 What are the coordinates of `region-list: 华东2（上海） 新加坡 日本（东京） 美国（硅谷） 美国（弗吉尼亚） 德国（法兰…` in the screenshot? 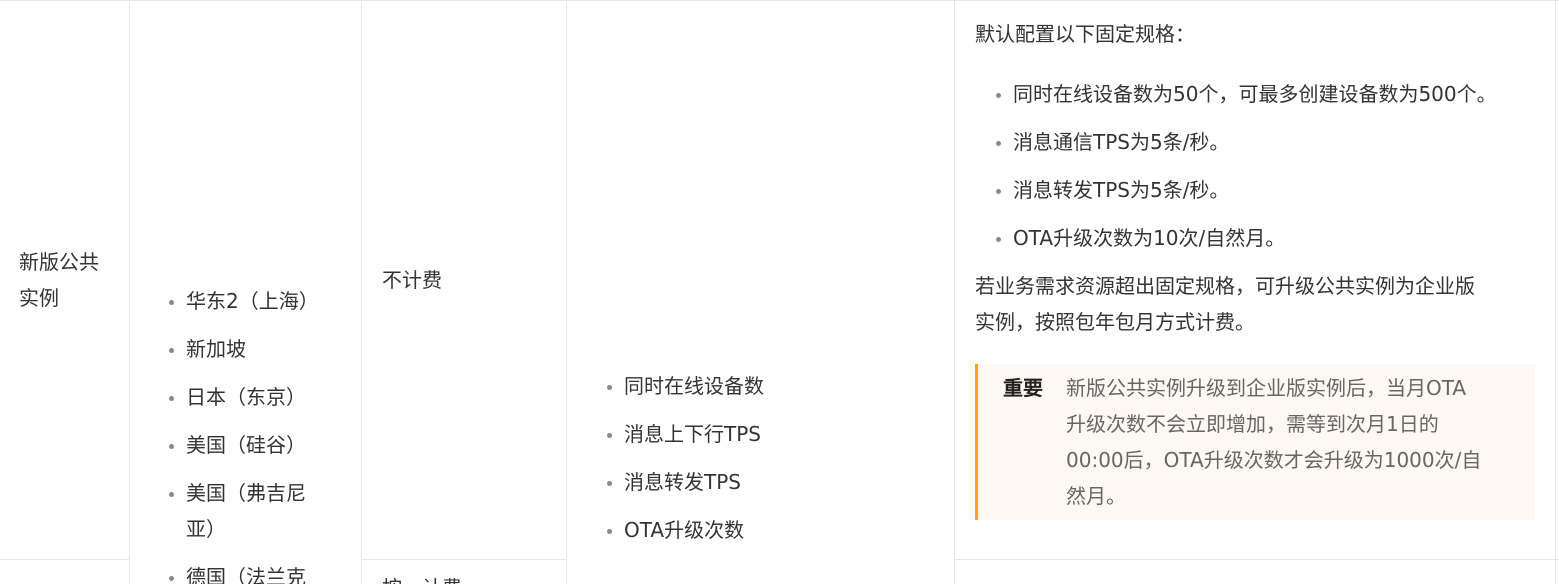 It's located at (249, 433).